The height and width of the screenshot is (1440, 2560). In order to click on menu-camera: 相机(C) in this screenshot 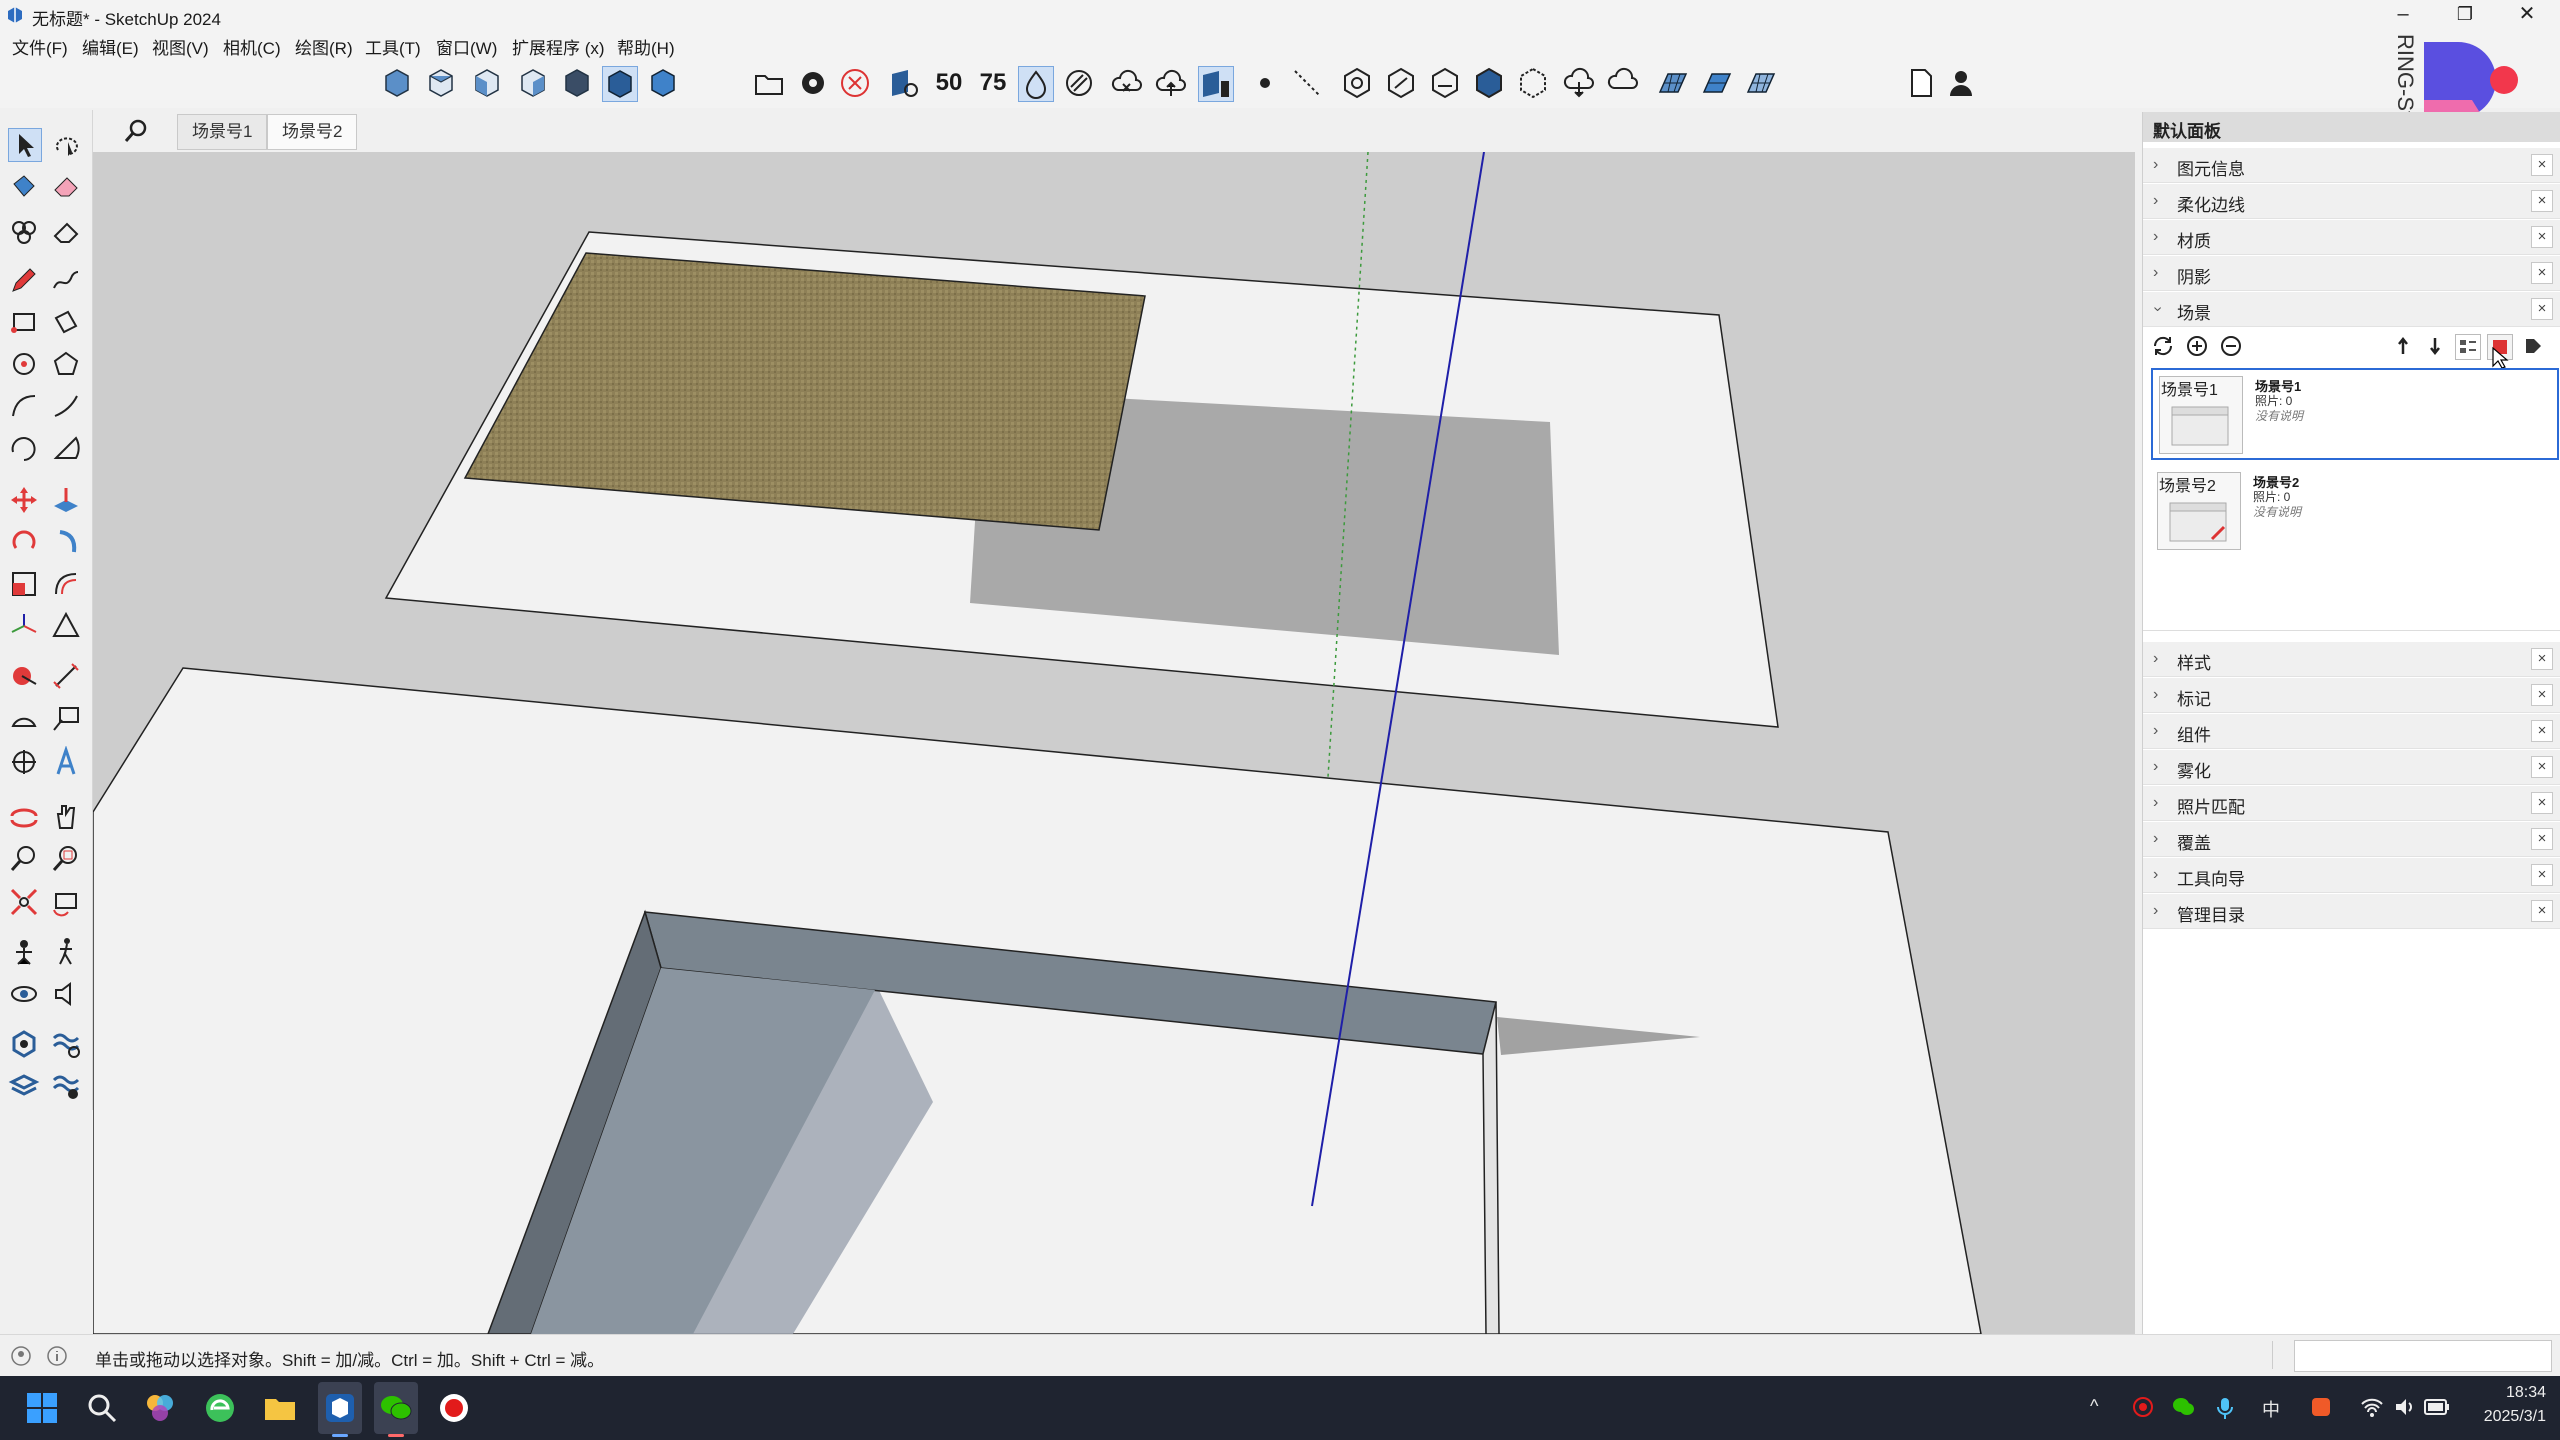, I will do `click(252, 46)`.